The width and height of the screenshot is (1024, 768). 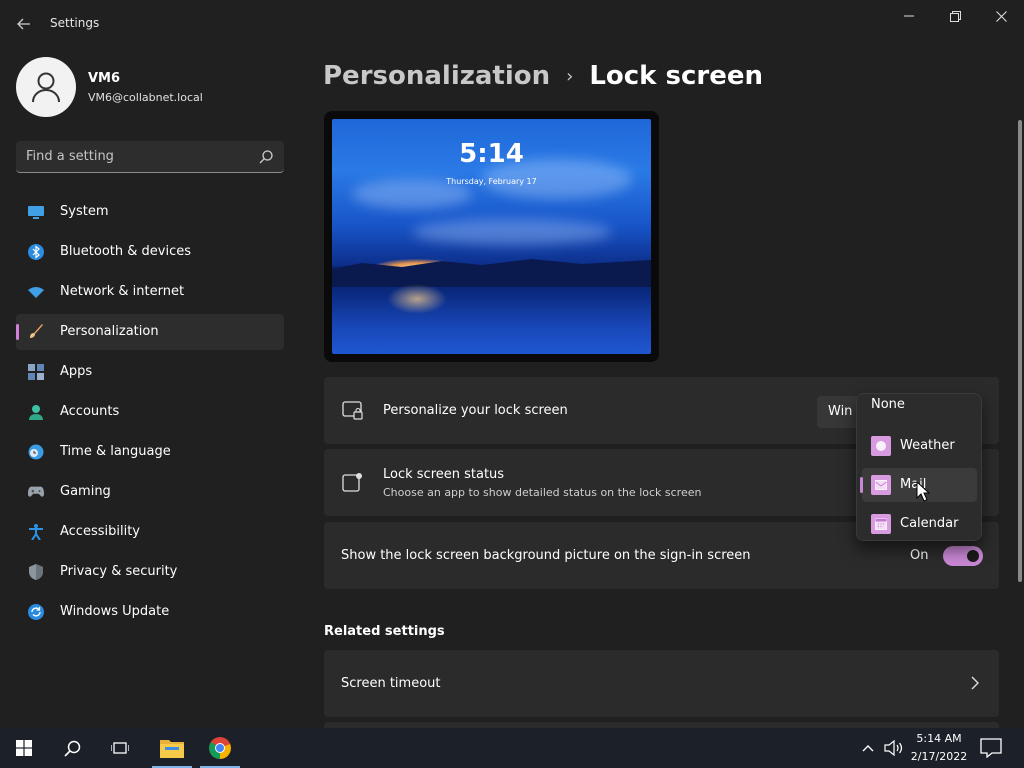 What do you see at coordinates (36, 412) in the screenshot?
I see `accounts-icon` at bounding box center [36, 412].